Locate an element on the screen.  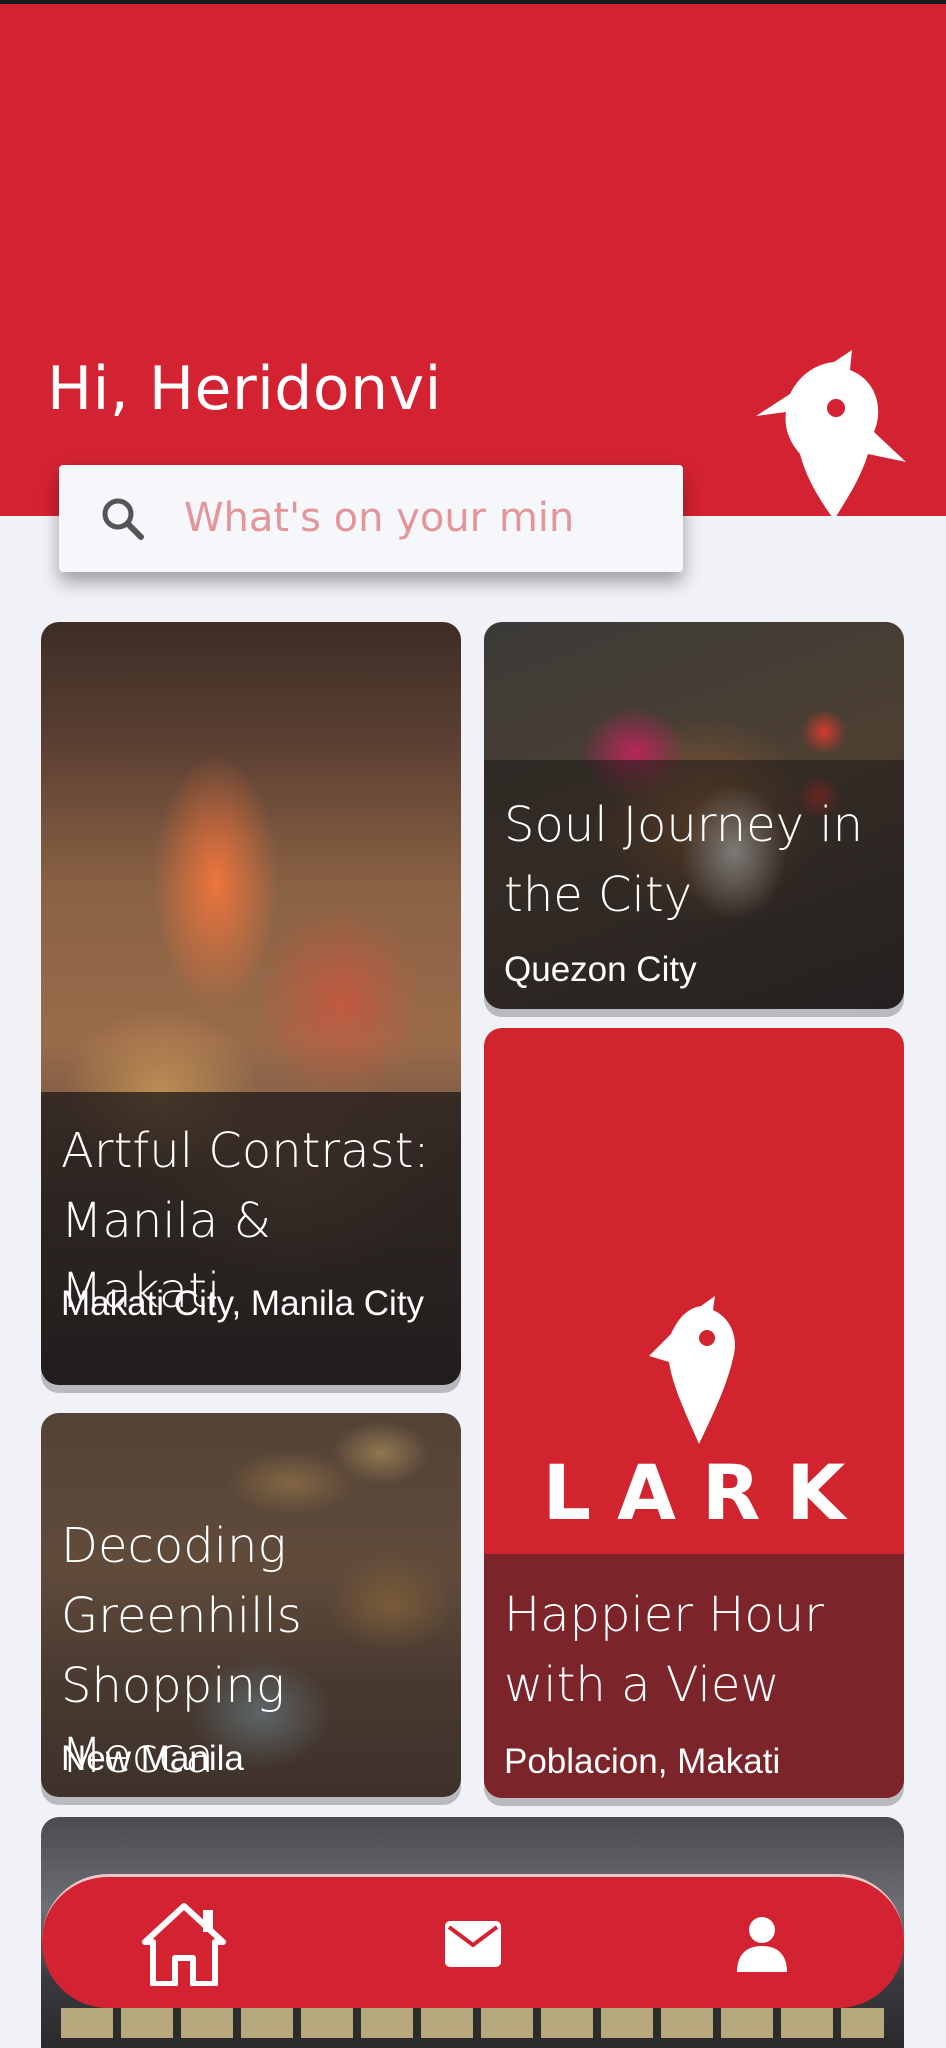
card-location: New Manila is located at coordinates (152, 1758).